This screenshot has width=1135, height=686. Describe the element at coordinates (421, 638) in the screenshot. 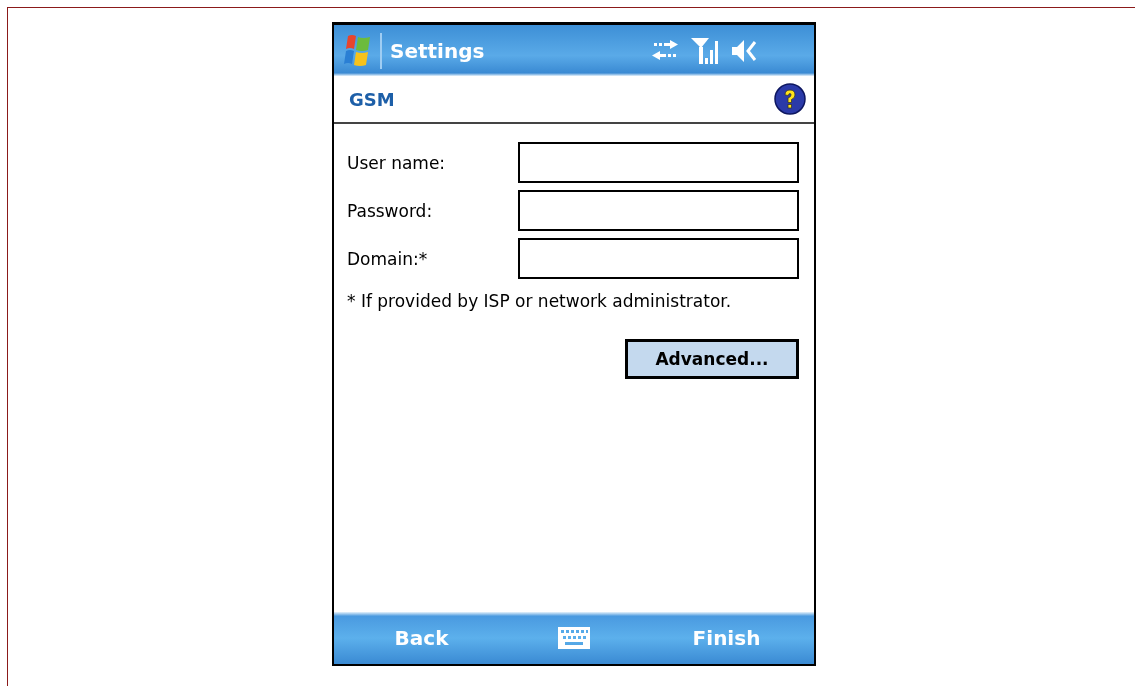

I see `back-button: Back` at that location.